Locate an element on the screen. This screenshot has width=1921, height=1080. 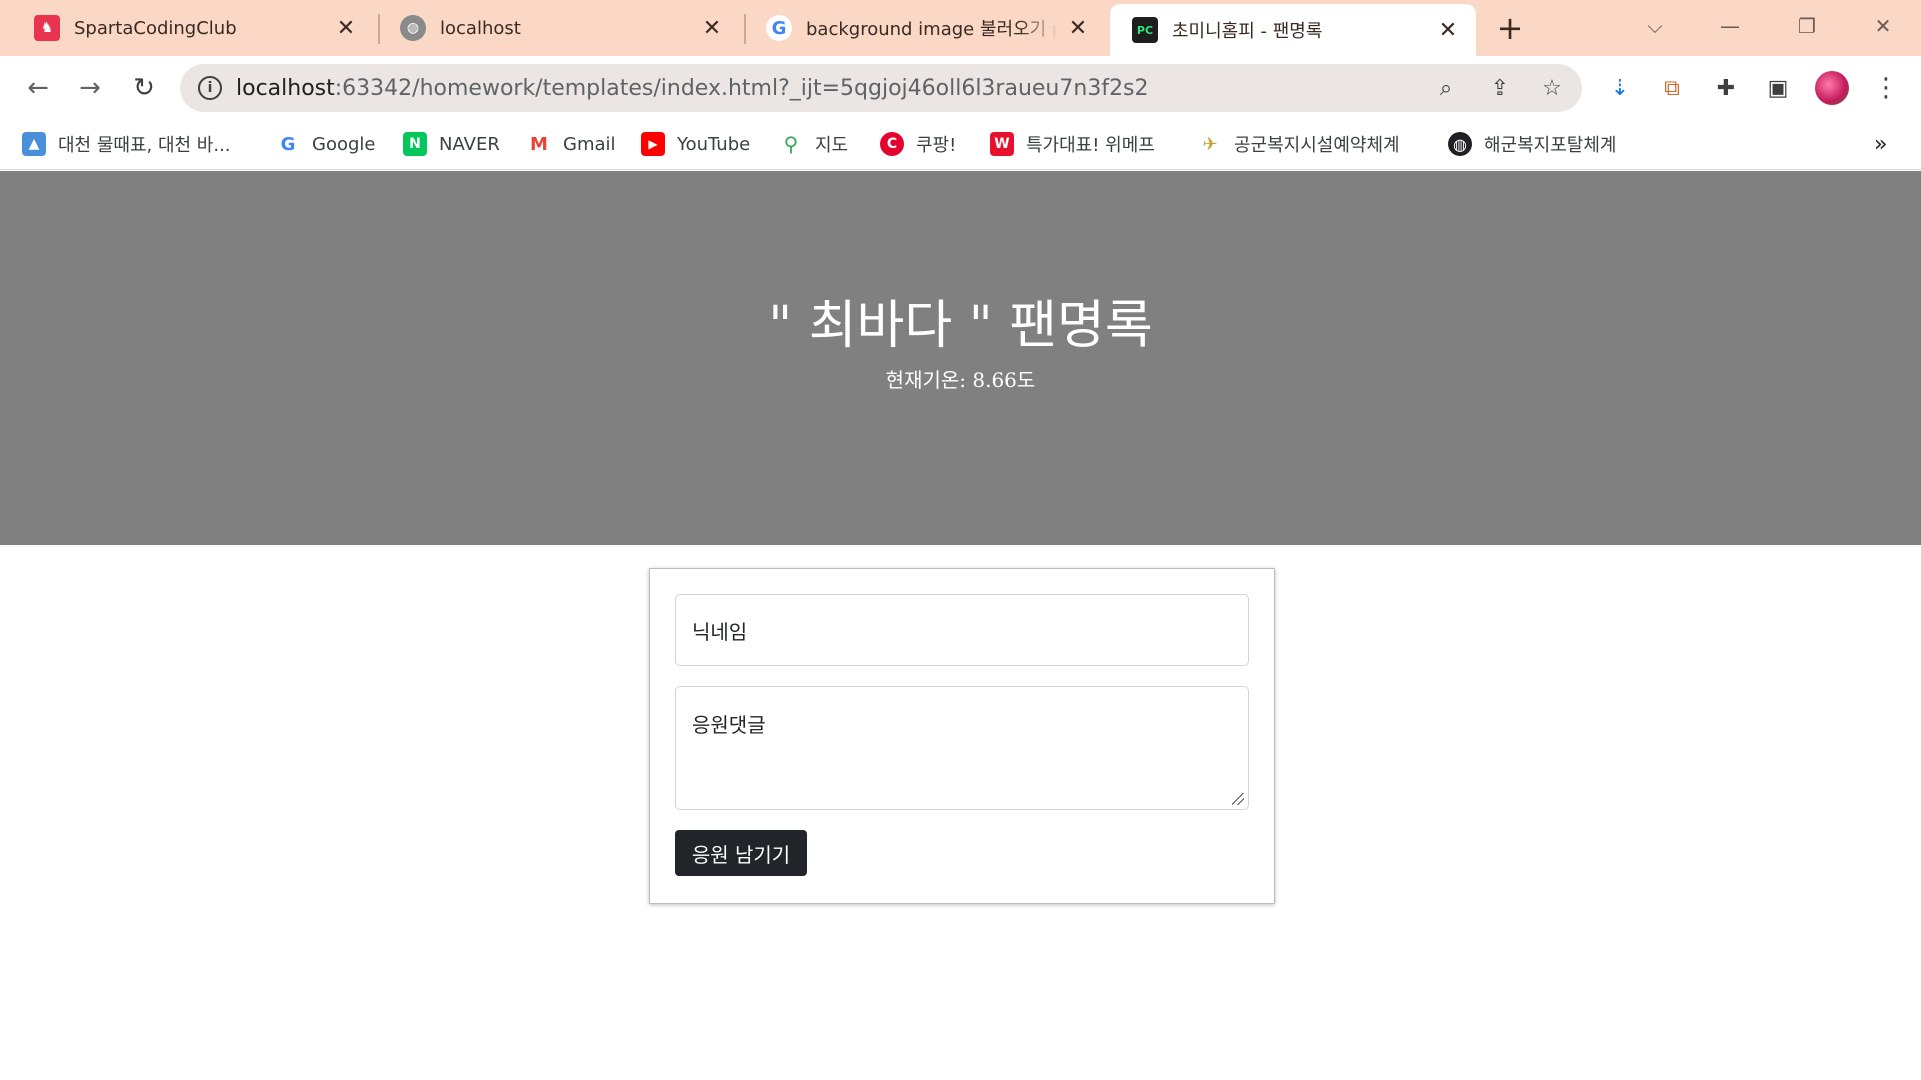
airforce-icon: ✈ is located at coordinates (1210, 144).